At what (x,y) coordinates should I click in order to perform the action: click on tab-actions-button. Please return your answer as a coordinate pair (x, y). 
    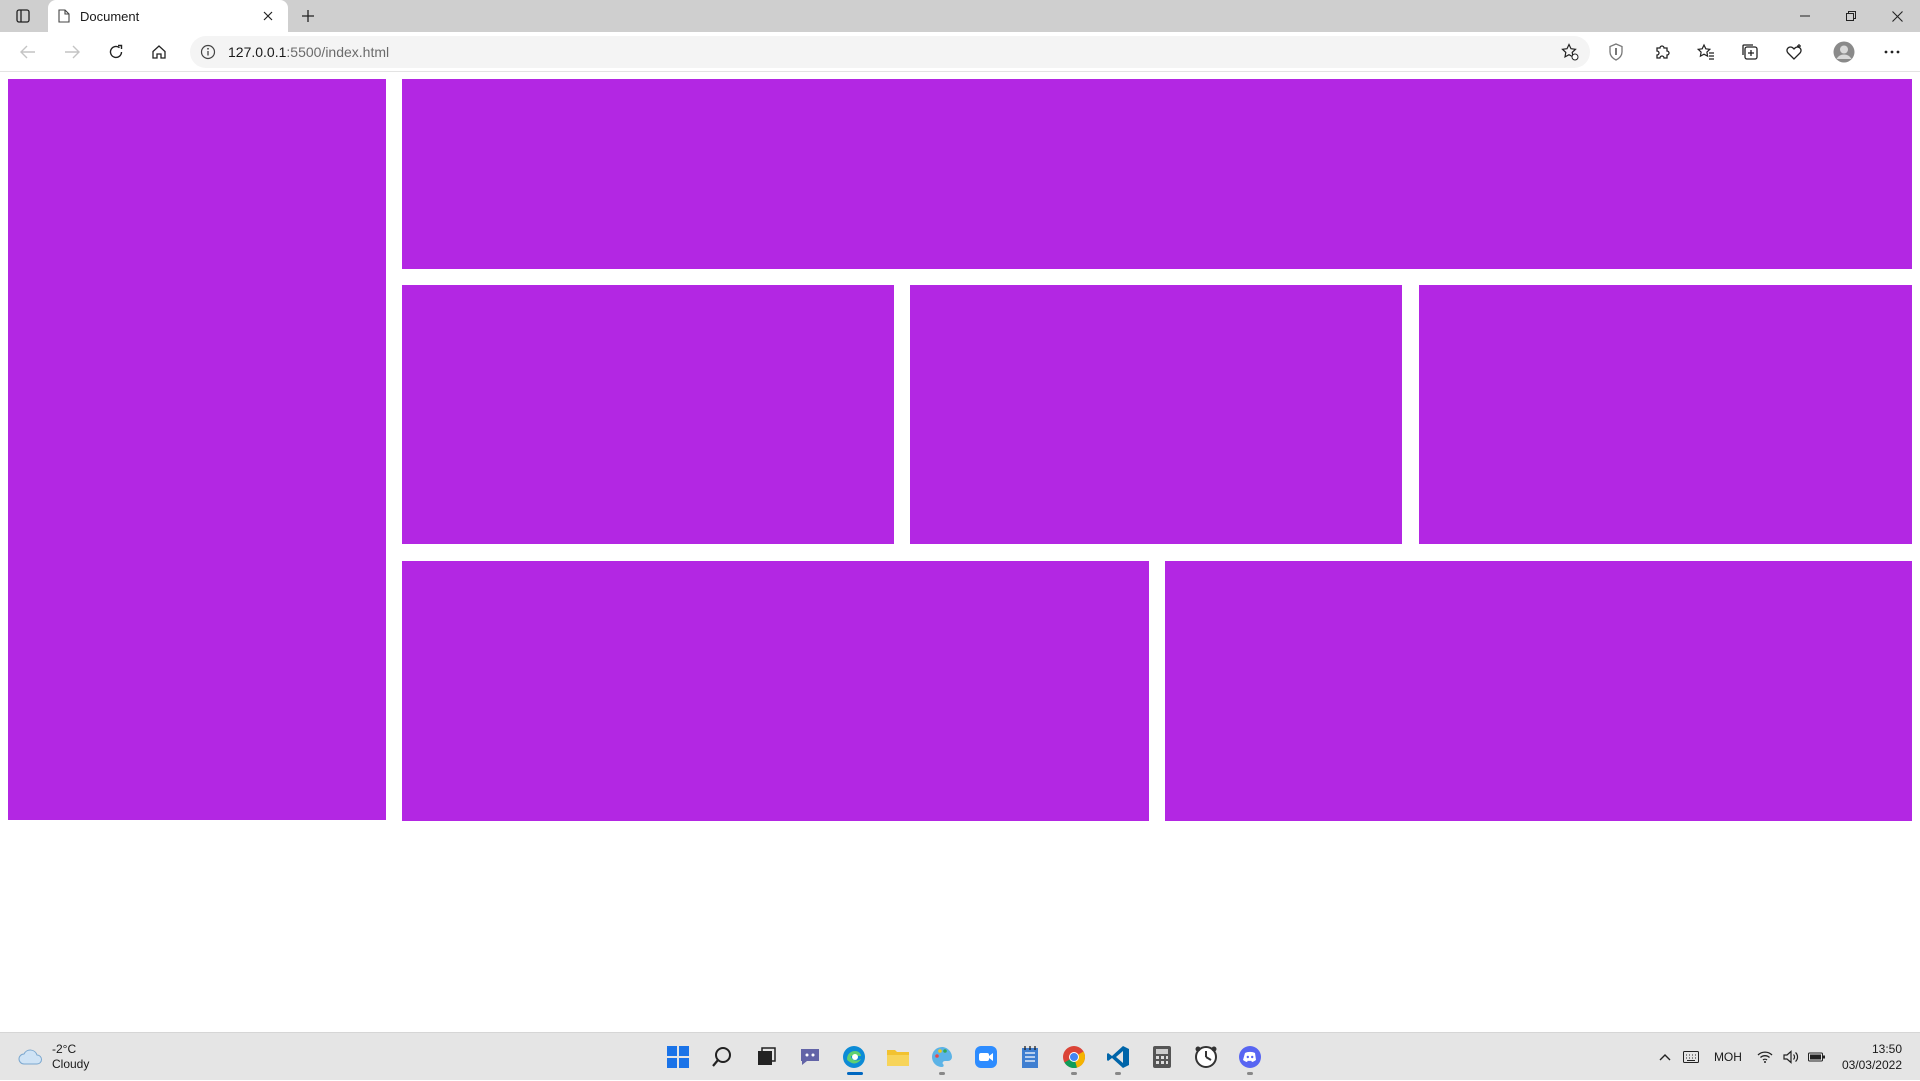
    Looking at the image, I should click on (23, 16).